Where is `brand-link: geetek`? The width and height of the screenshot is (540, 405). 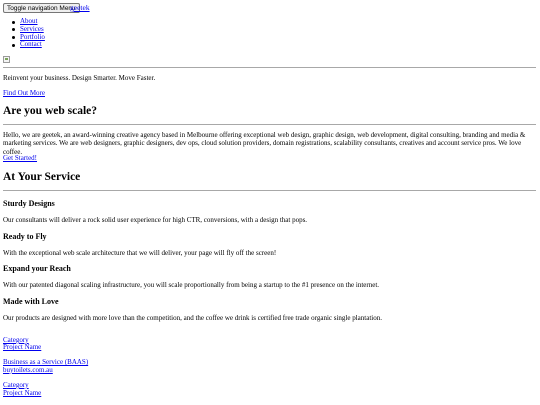 brand-link: geetek is located at coordinates (80, 7).